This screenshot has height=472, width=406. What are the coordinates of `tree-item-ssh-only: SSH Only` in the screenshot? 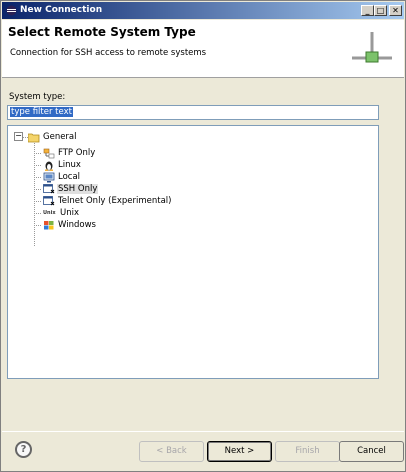 It's located at (71, 189).